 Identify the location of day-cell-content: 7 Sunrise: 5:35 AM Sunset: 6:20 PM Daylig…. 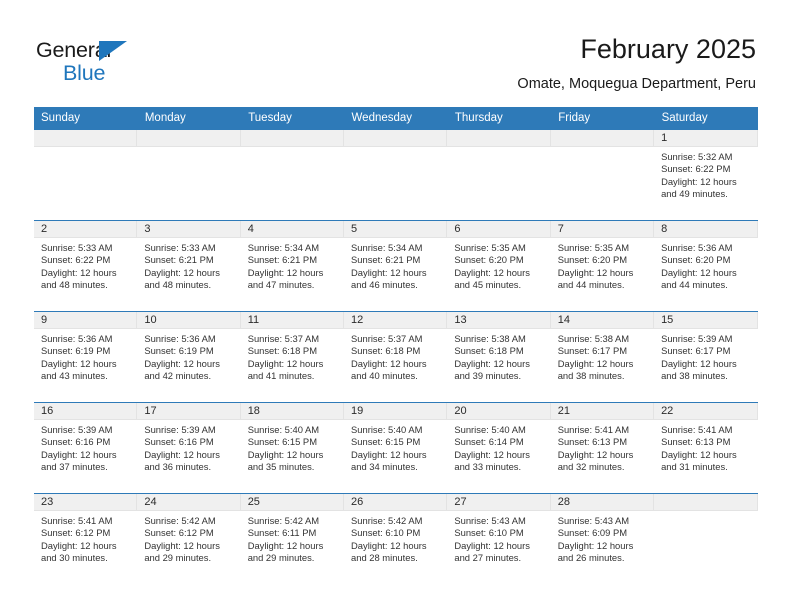
(602, 266).